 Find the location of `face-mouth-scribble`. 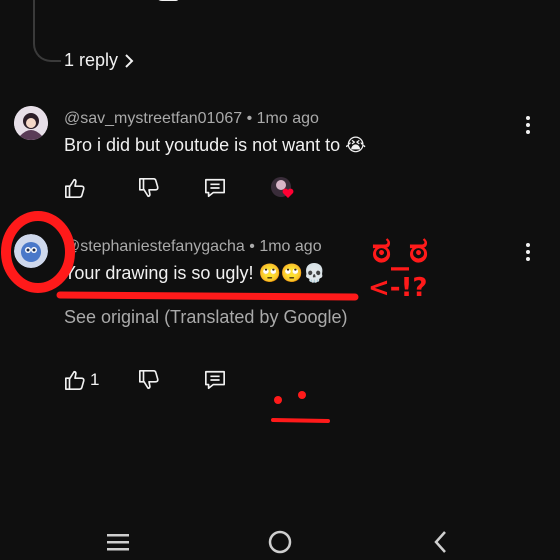

face-mouth-scribble is located at coordinates (300, 420).